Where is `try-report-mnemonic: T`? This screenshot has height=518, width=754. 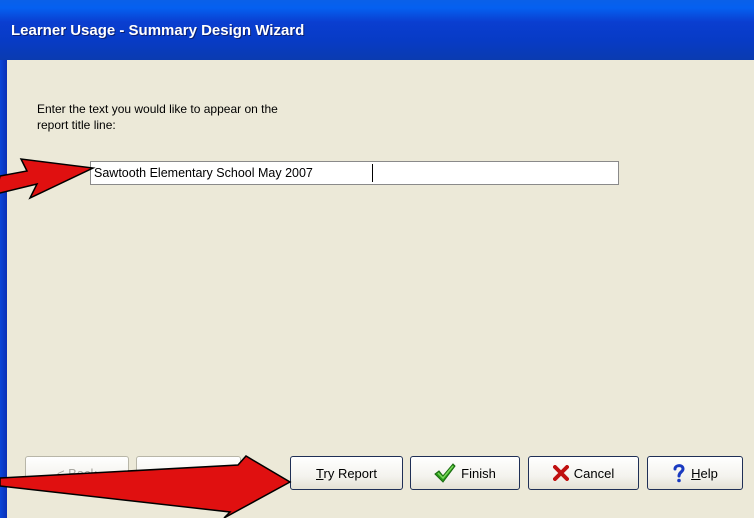
try-report-mnemonic: T is located at coordinates (320, 473).